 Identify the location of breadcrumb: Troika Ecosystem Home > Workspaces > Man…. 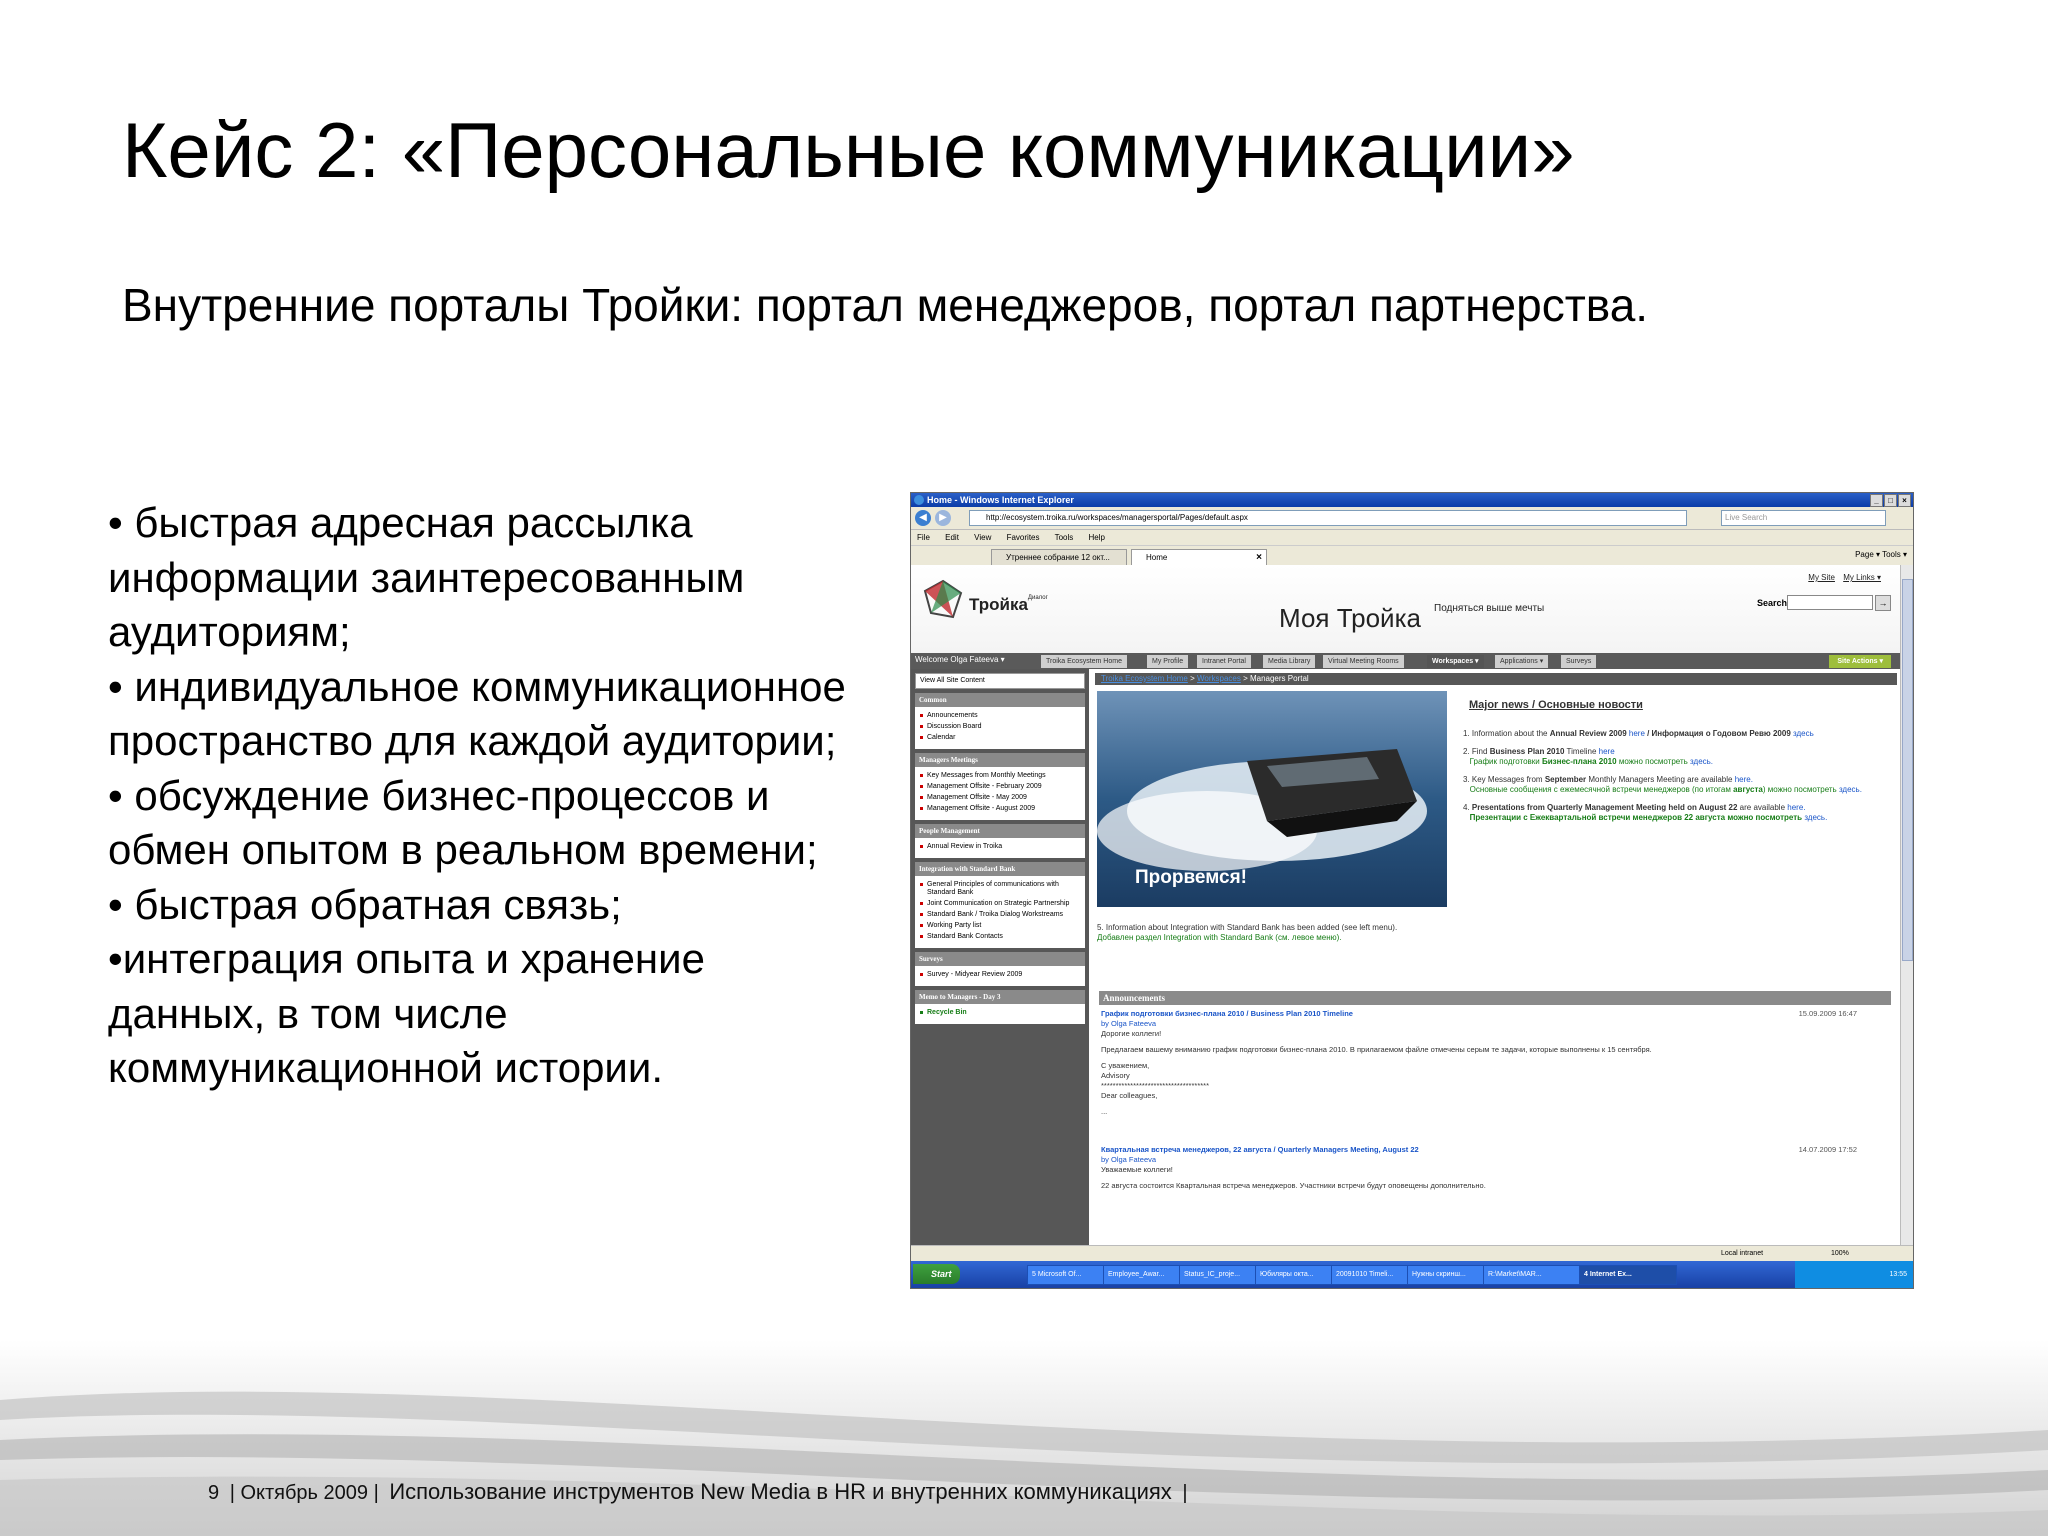
(1496, 679).